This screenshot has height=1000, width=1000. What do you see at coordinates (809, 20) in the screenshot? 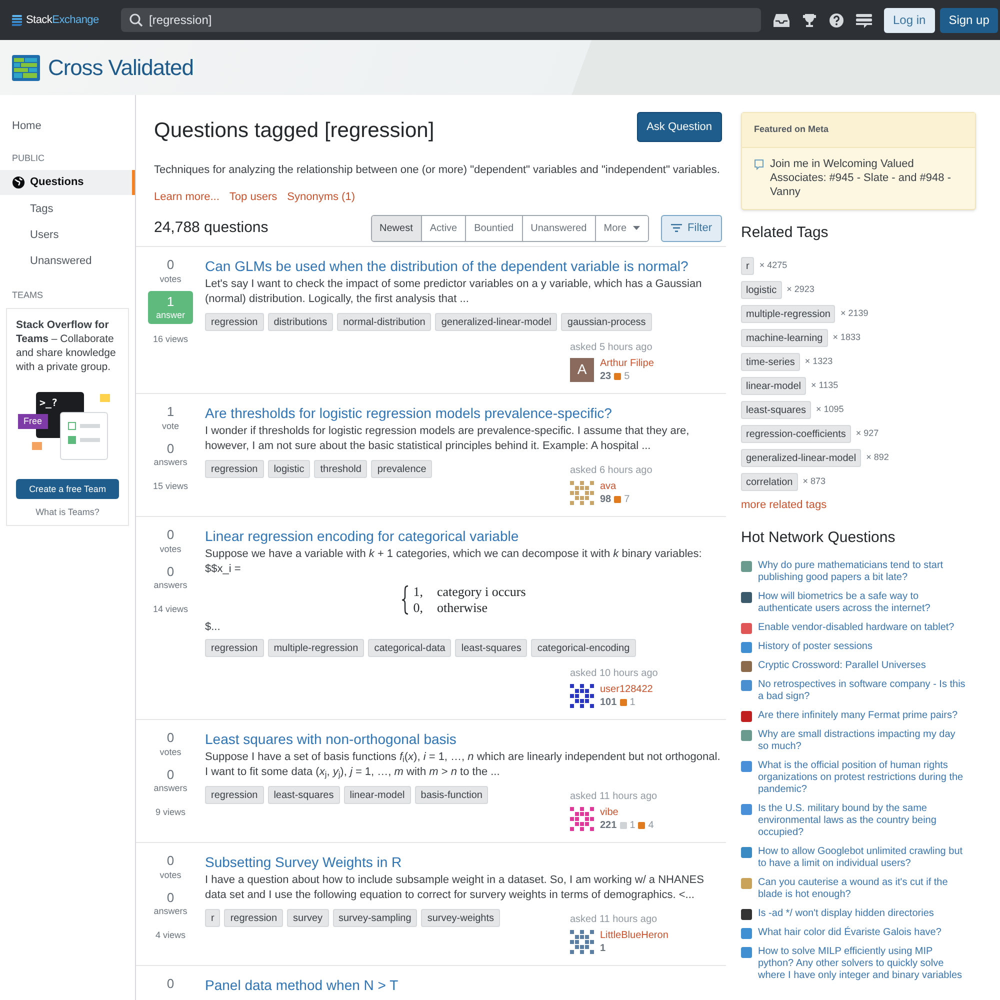
I see `trophy-icon` at bounding box center [809, 20].